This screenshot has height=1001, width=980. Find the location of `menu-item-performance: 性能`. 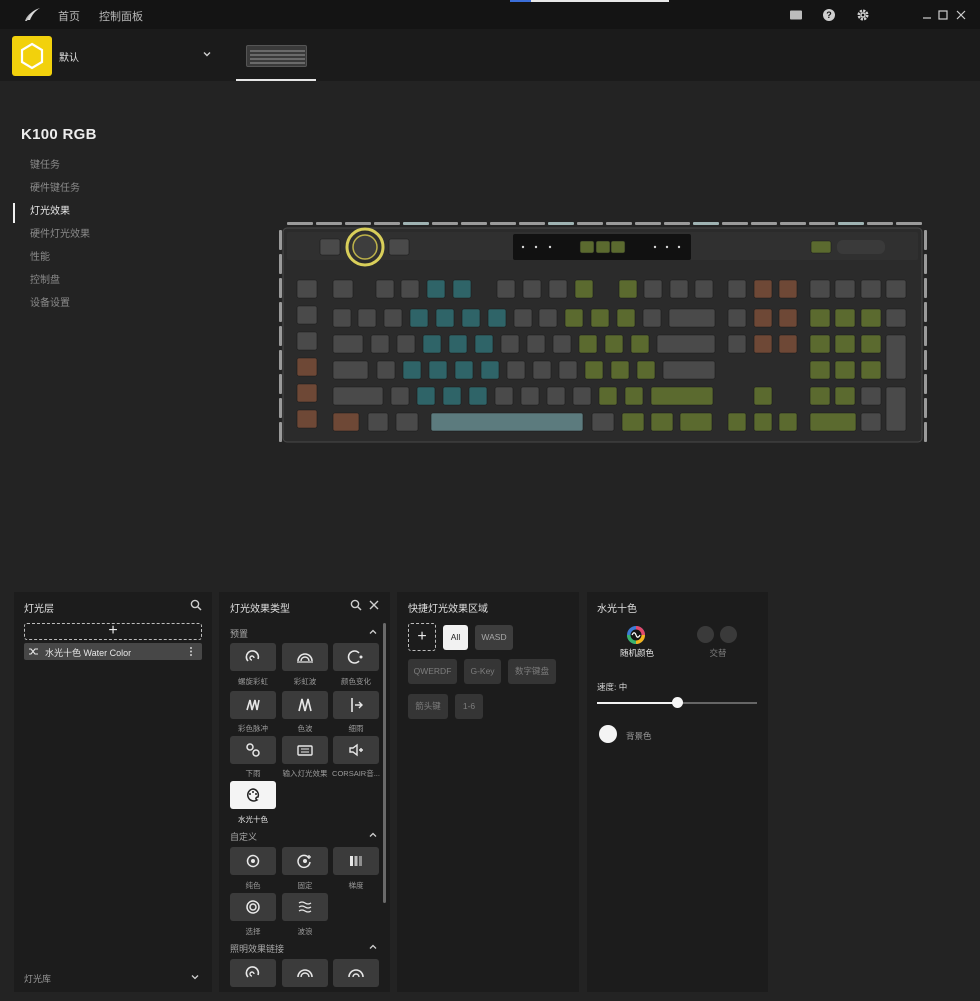

menu-item-performance: 性能 is located at coordinates (103, 259).